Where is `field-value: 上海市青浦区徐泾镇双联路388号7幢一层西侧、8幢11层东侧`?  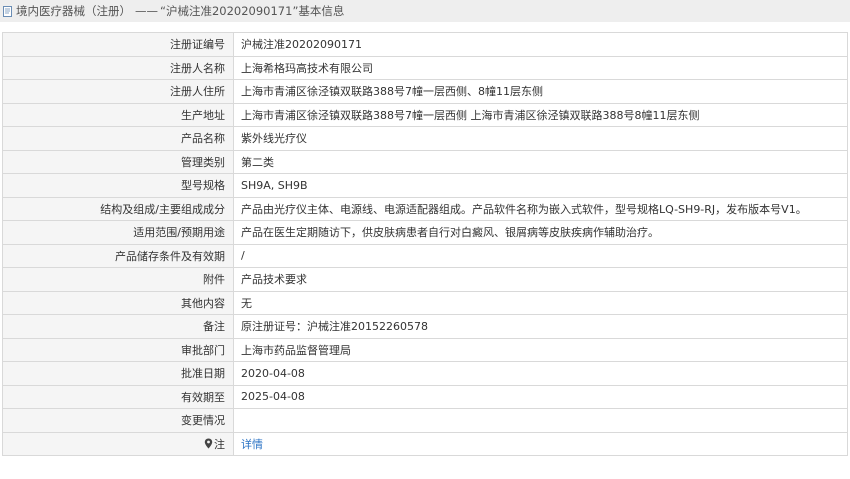 field-value: 上海市青浦区徐泾镇双联路388号7幢一层西侧、8幢11层东侧 is located at coordinates (540, 91).